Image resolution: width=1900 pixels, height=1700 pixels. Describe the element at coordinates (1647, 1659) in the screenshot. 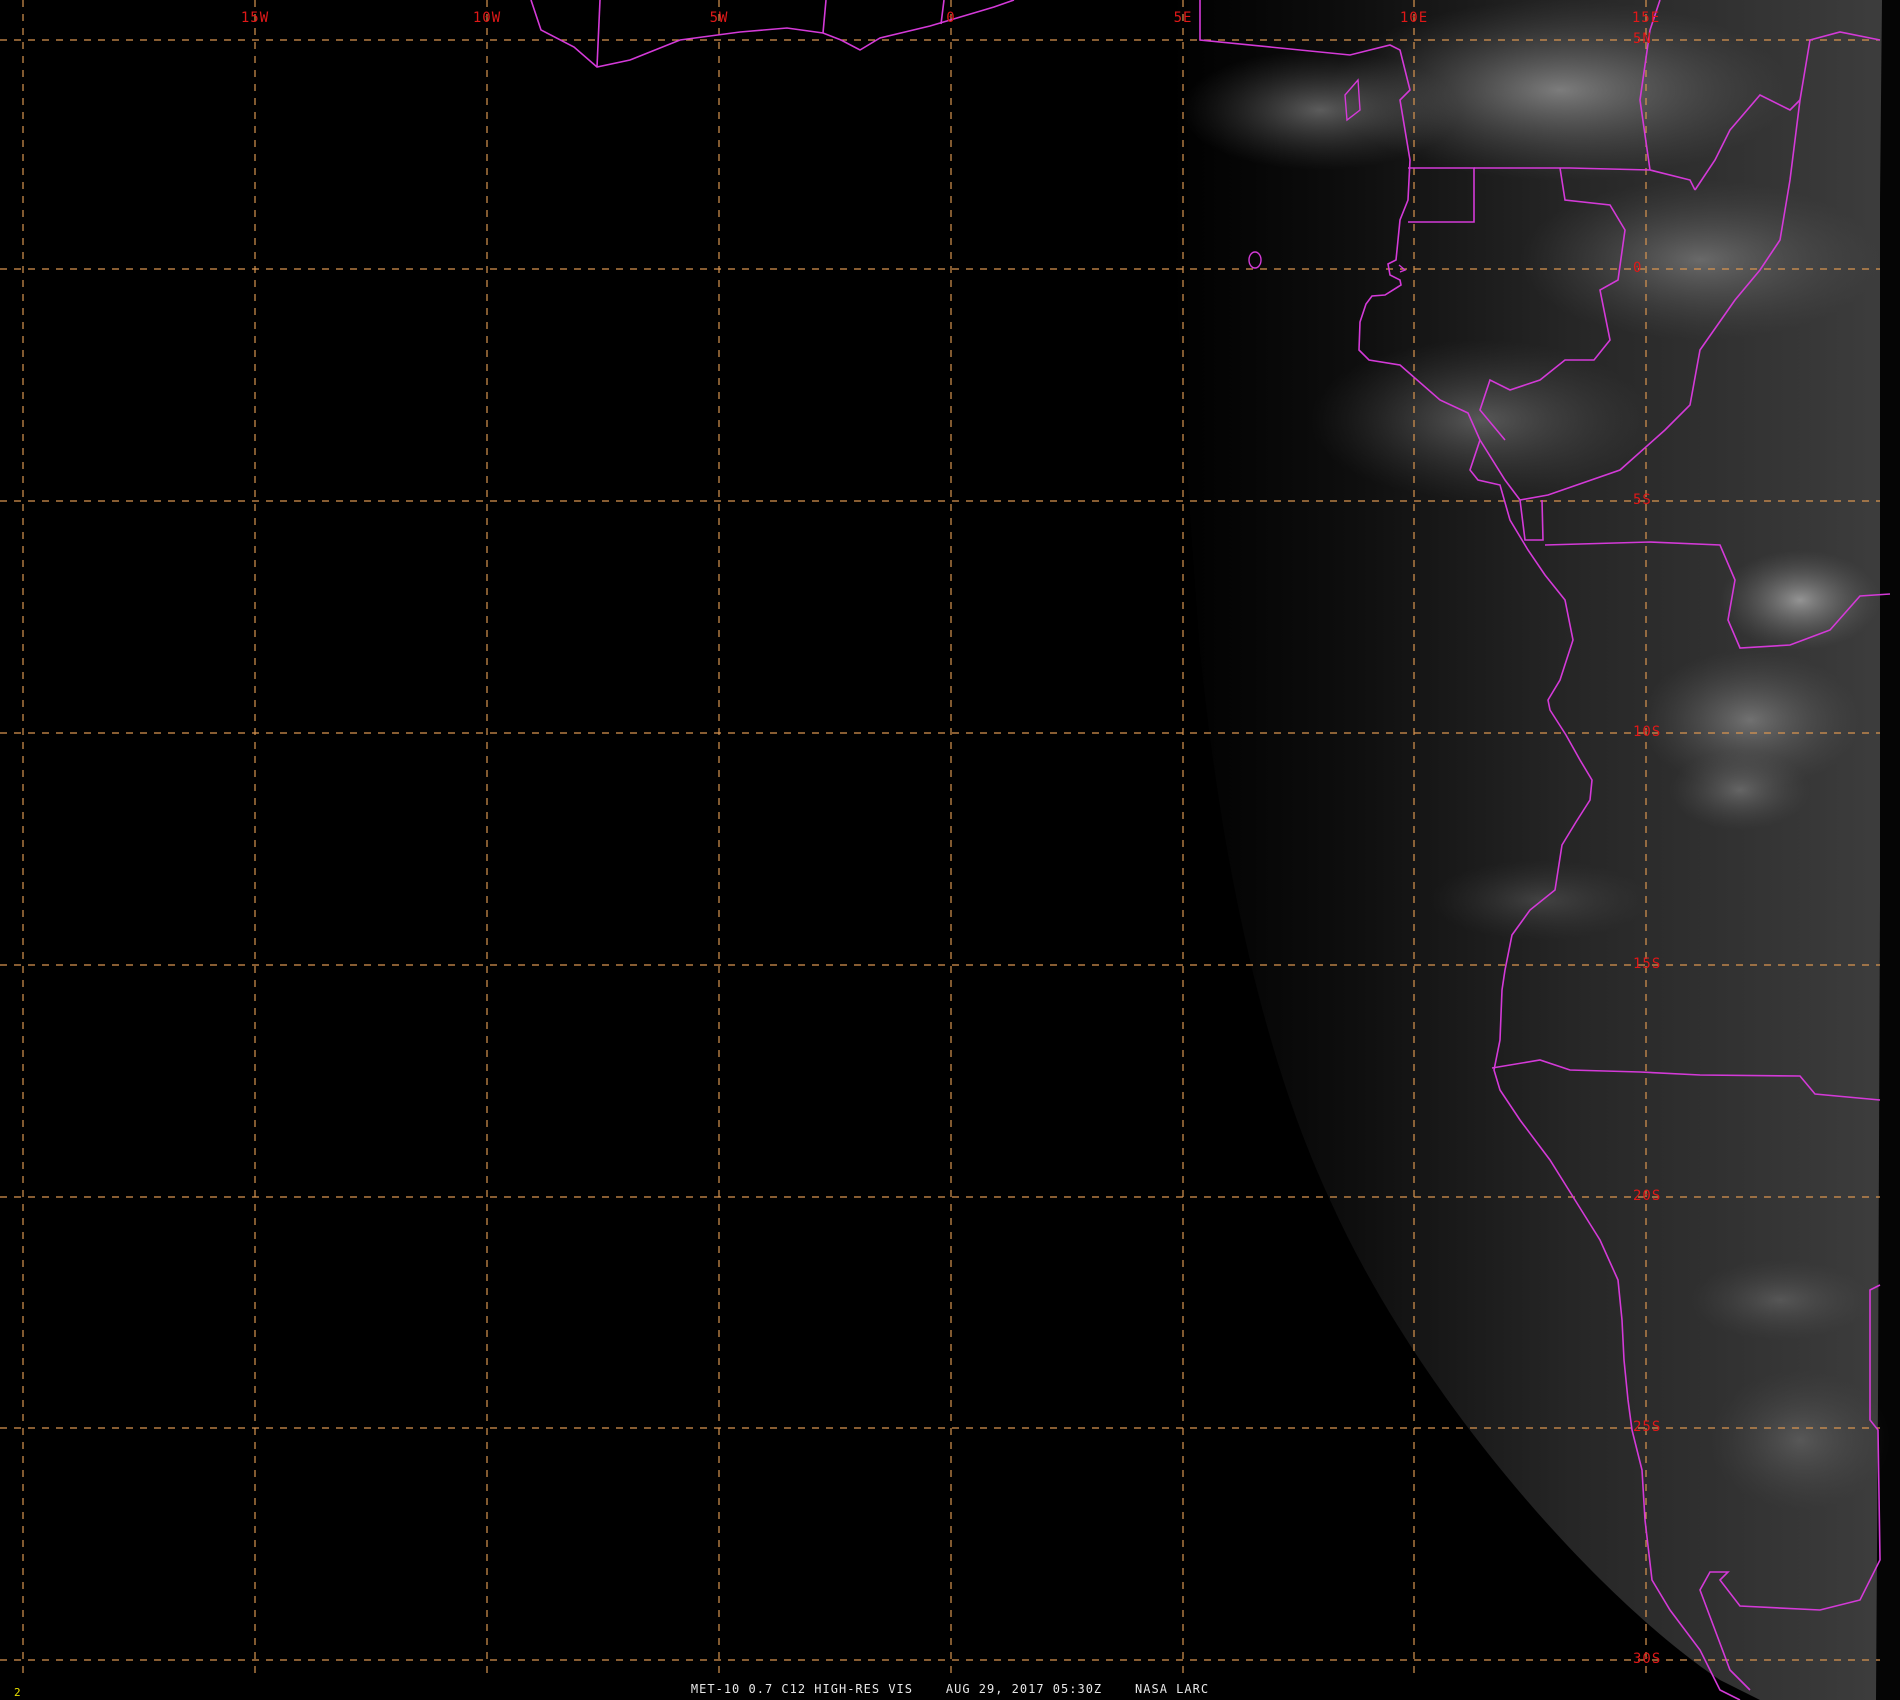

I see `latitude-label: 30S` at that location.